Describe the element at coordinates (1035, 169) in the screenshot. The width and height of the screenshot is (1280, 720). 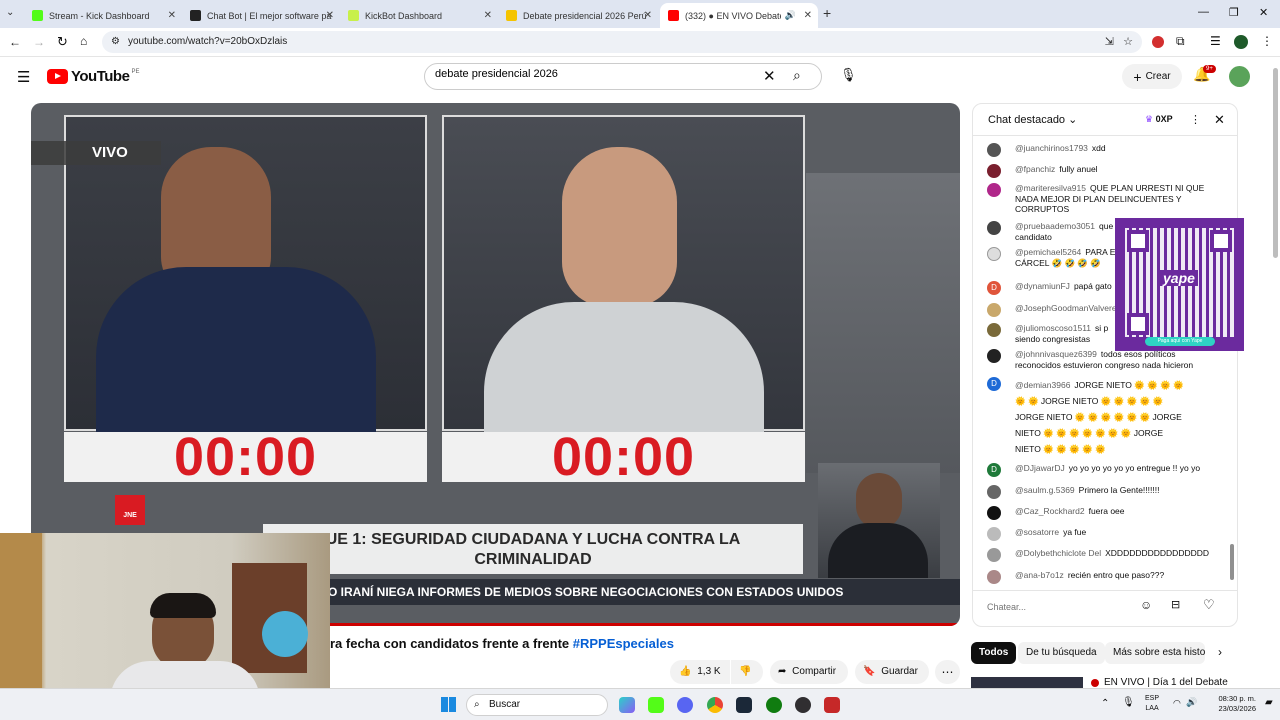
I see `chat-username: @fpanchiz` at that location.